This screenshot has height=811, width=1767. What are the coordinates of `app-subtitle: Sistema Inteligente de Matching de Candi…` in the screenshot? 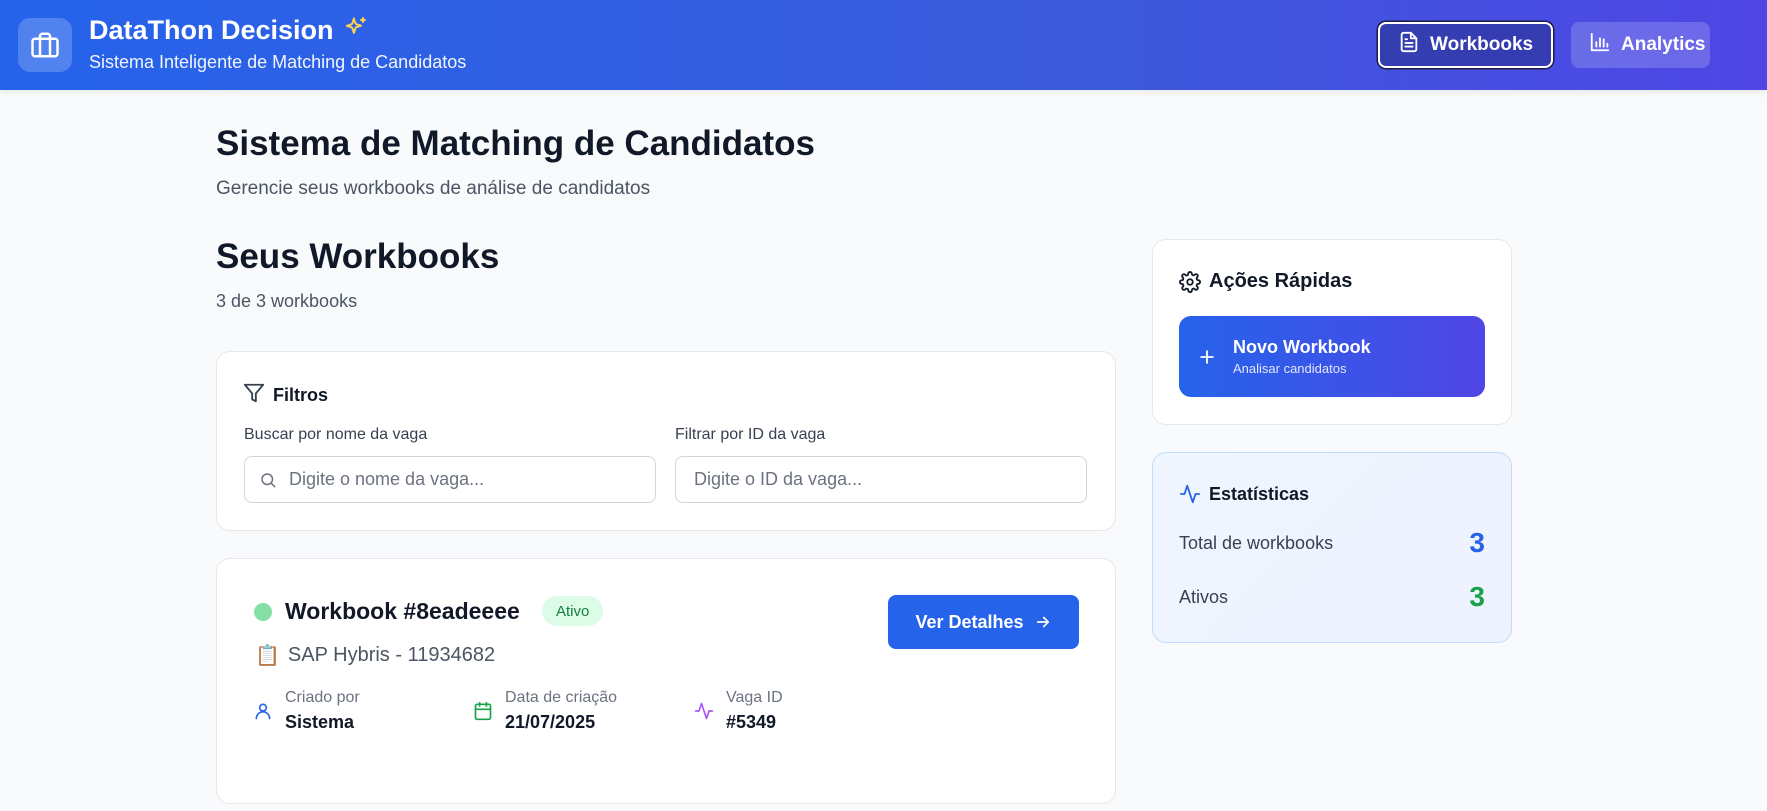 It's located at (278, 62).